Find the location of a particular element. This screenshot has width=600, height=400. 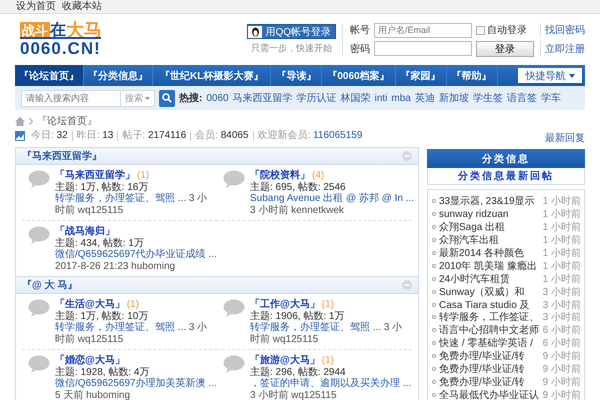

home-icon is located at coordinates (20, 121).